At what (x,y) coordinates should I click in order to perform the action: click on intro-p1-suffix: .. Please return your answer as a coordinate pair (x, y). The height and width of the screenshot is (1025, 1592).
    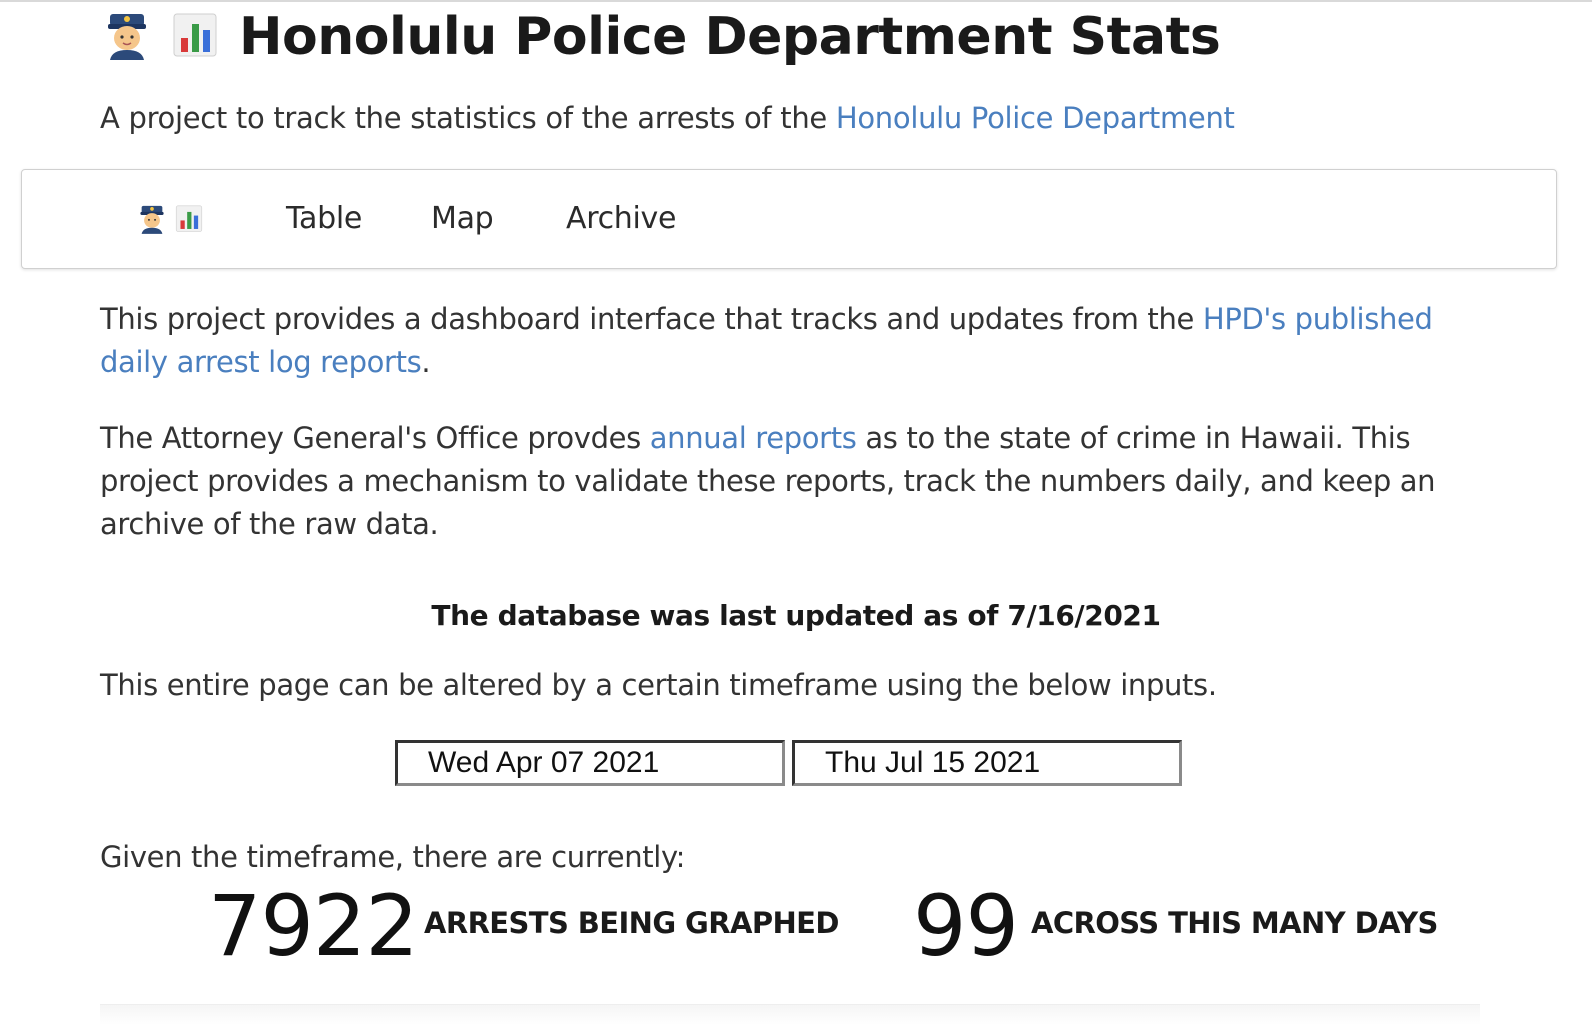
    Looking at the image, I should click on (426, 362).